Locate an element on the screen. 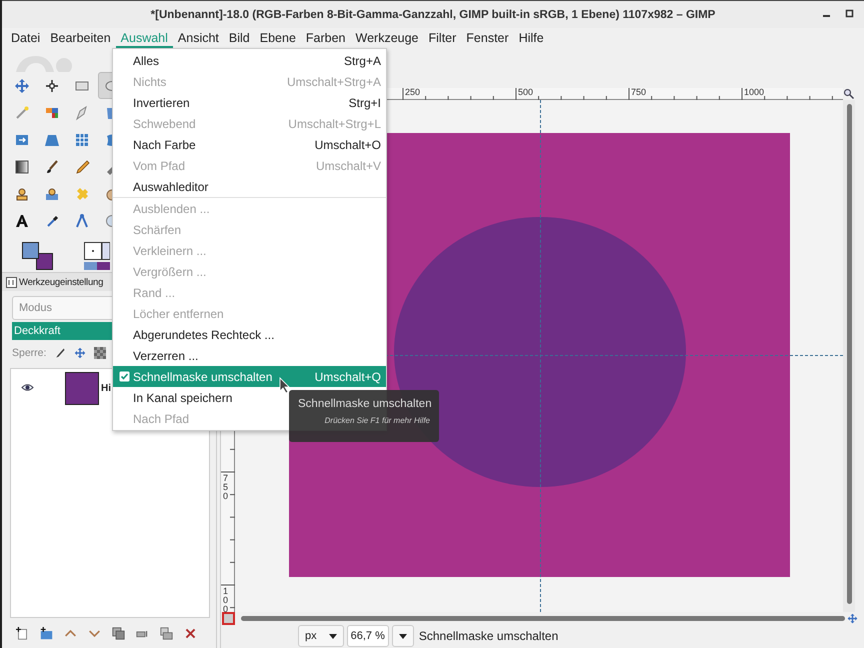  menu-item: Ebene is located at coordinates (277, 38).